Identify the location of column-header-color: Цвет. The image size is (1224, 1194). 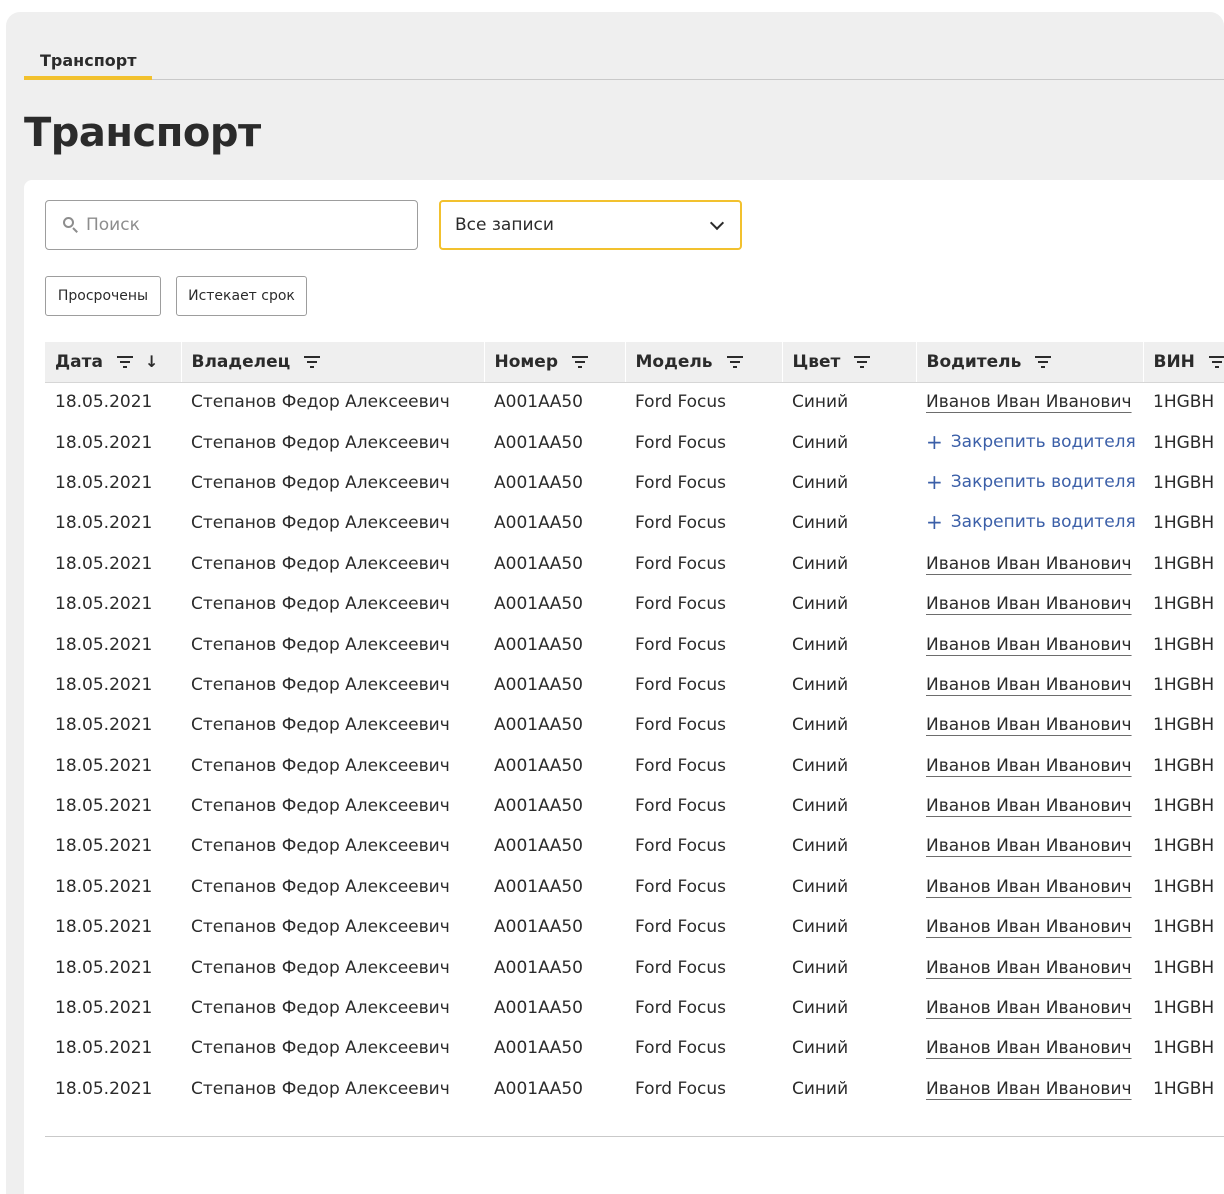
(848, 362).